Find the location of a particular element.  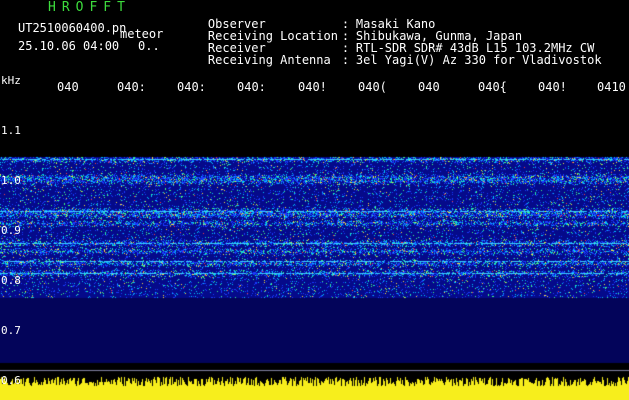

time-tick: 040{ is located at coordinates (492, 87).